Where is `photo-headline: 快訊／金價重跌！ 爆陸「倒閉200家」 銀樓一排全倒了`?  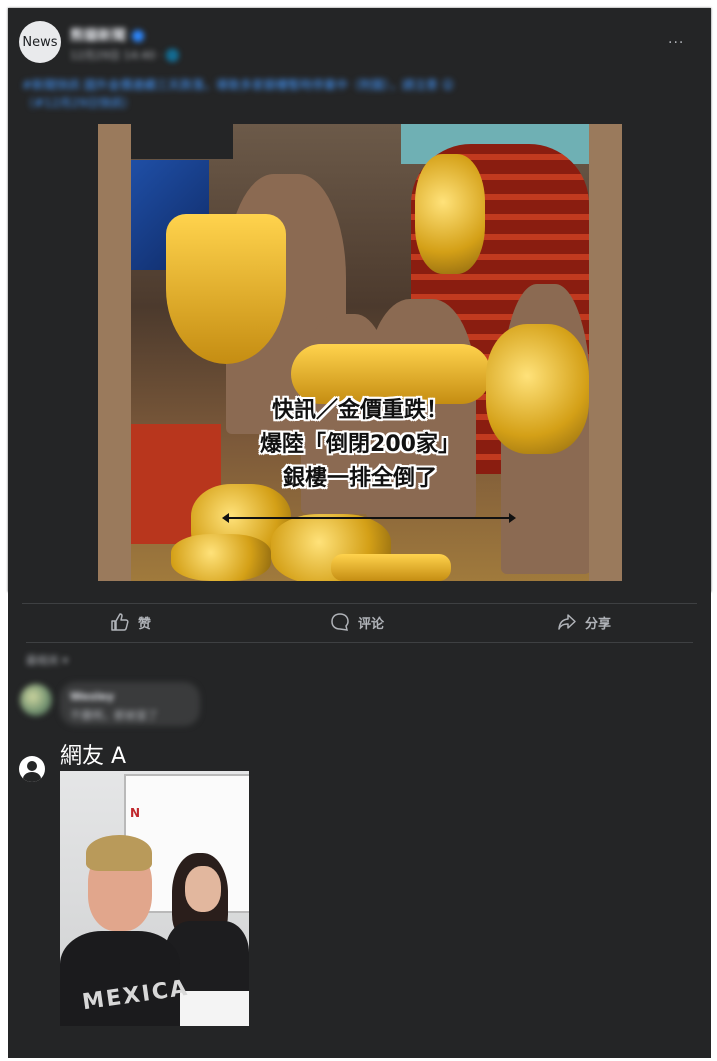
photo-headline: 快訊／金價重跌！ 爆陸「倒閉200家」 銀樓一排全倒了 is located at coordinates (360, 445).